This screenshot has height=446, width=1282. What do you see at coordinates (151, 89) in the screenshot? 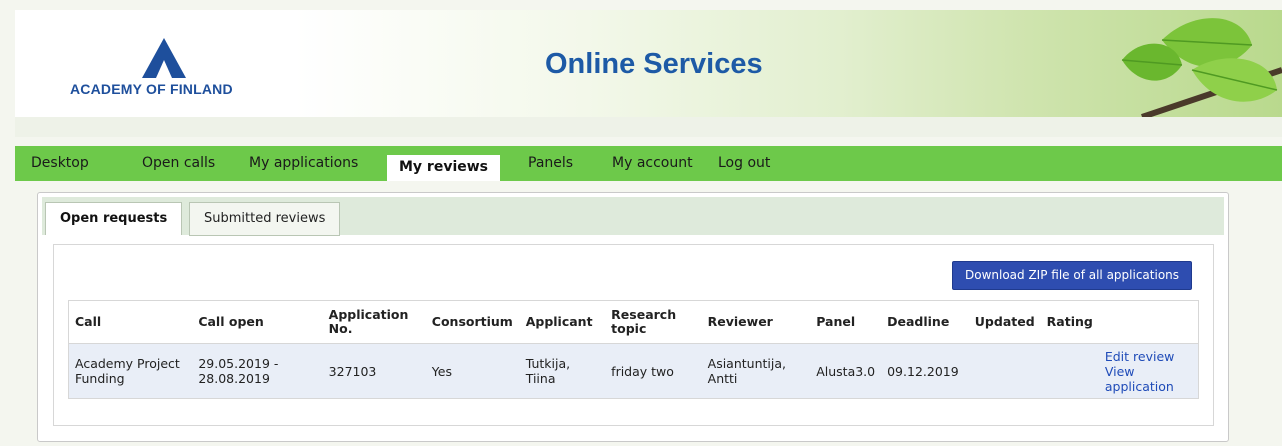
I see `logo-text: ACADEMY OF FINLAND` at bounding box center [151, 89].